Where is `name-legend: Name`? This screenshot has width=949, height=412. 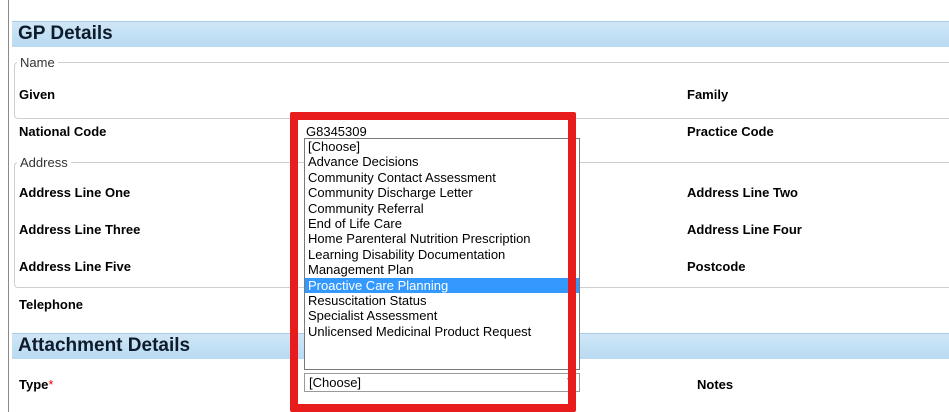 name-legend: Name is located at coordinates (37, 62).